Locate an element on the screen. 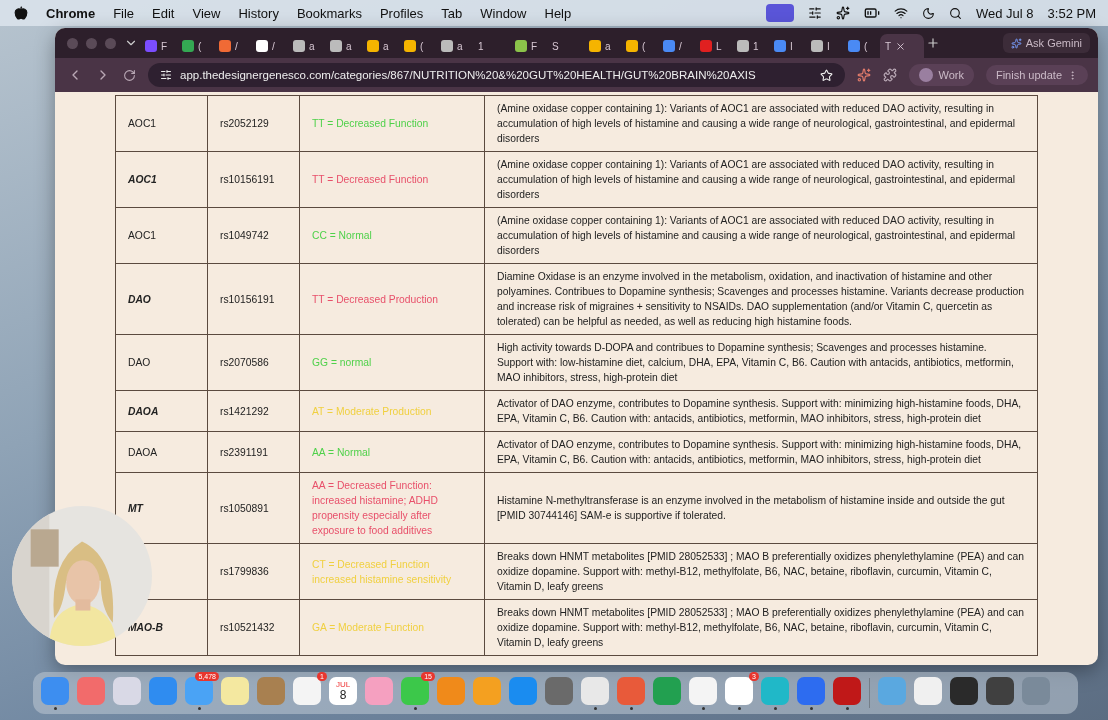  apple-icon is located at coordinates (21, 13).